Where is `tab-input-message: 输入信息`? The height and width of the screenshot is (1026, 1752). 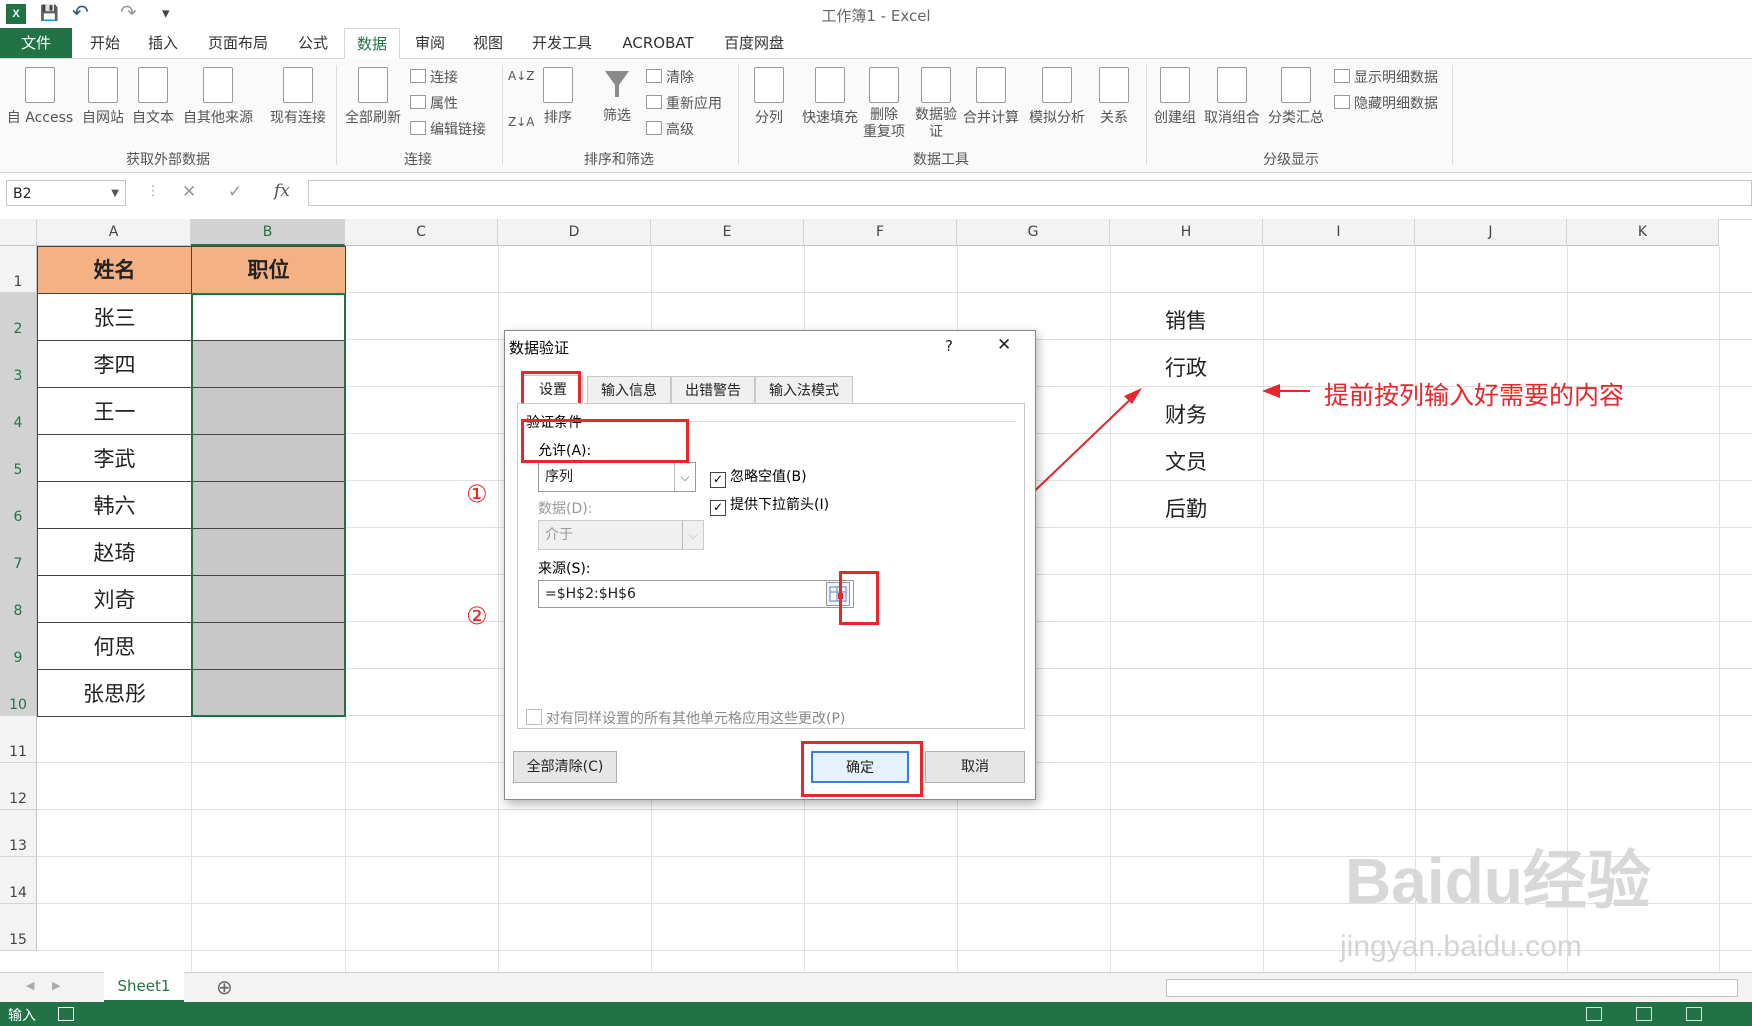 tab-input-message: 输入信息 is located at coordinates (629, 390).